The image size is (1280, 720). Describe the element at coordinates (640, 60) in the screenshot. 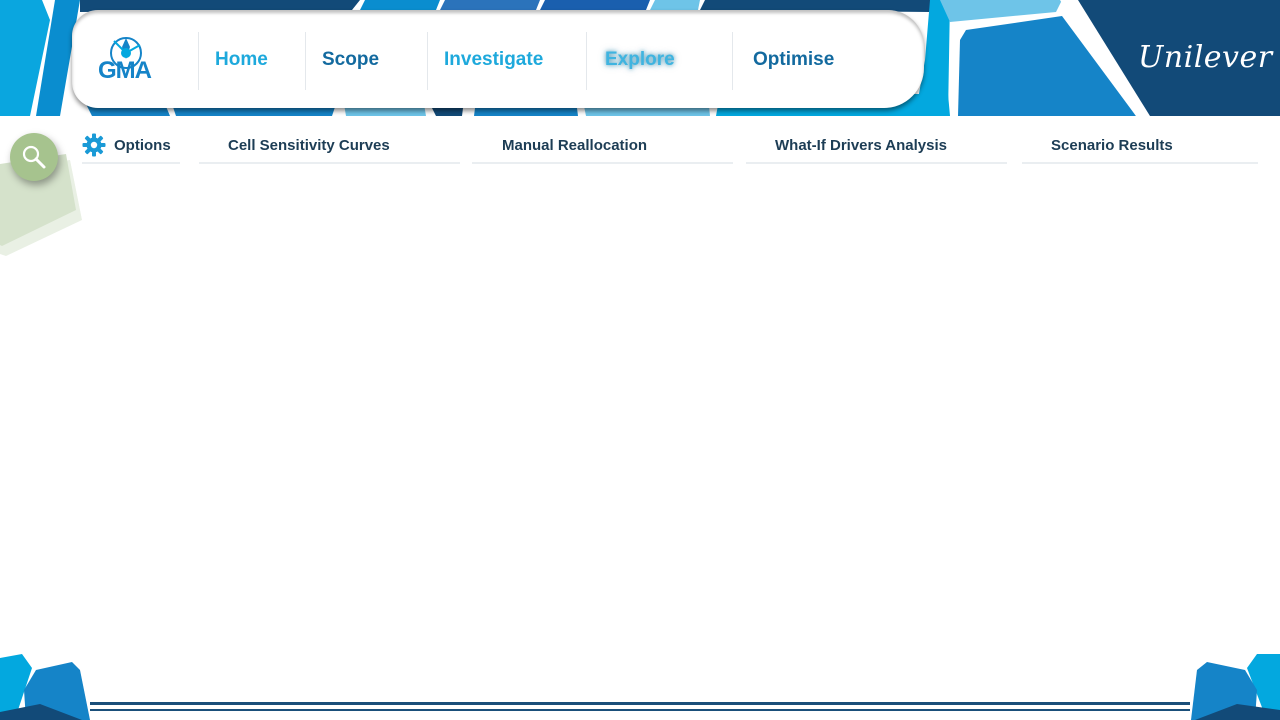

I see `nav-explore: Explore` at that location.